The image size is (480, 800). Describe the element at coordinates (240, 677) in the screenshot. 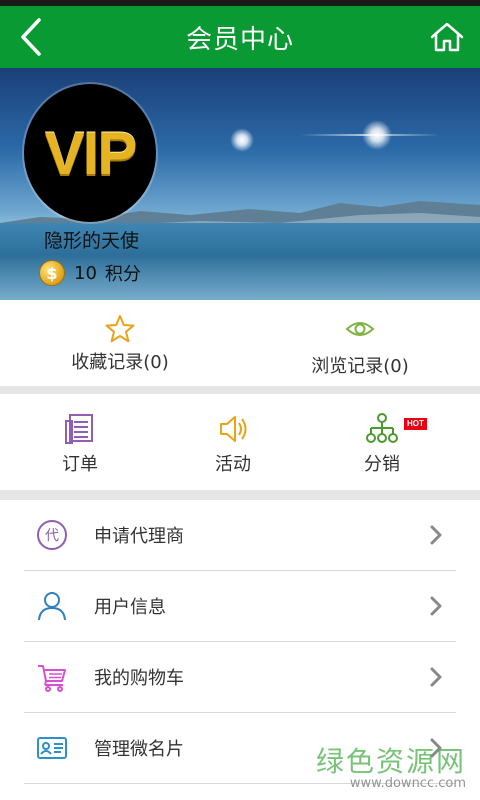

I see `menu-item-cart: 我的购物车` at that location.